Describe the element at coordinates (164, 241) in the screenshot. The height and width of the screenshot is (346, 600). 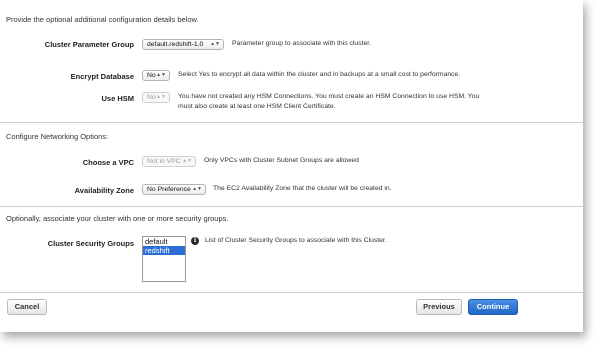
I see `listbox-option-default: default` at that location.